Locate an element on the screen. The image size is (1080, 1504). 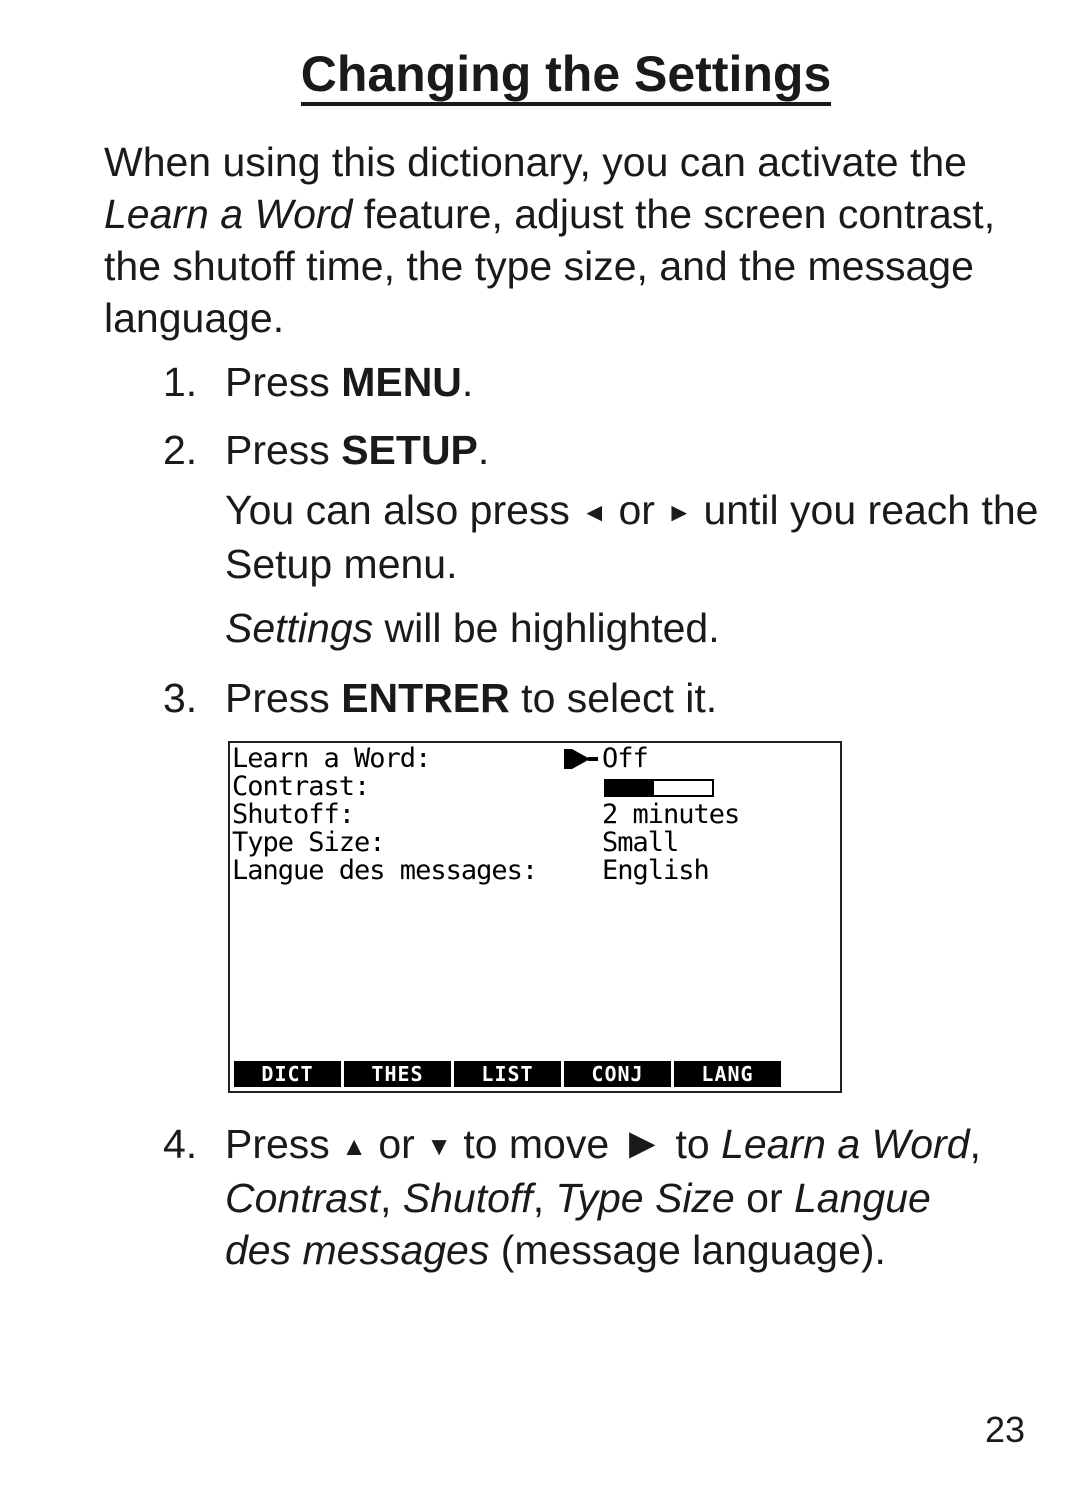
pointer-icon: ► is located at coordinates (642, 1143).